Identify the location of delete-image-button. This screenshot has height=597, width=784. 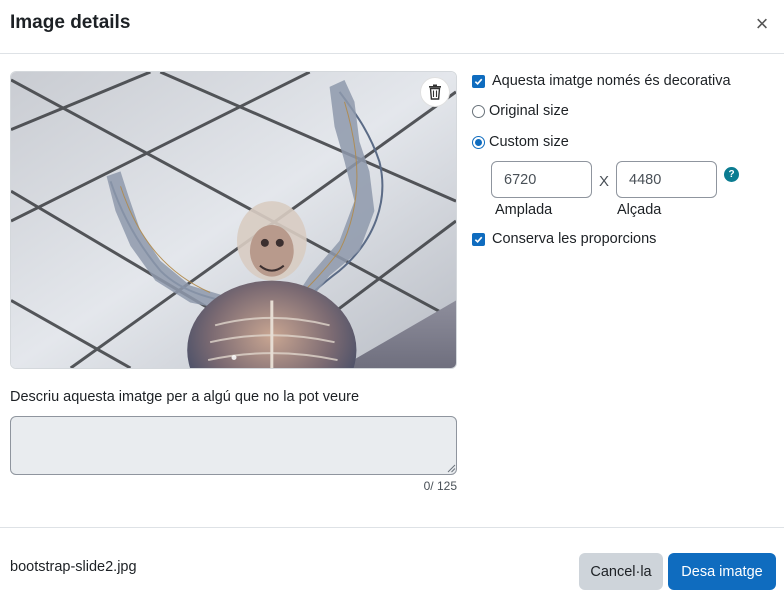
(435, 92).